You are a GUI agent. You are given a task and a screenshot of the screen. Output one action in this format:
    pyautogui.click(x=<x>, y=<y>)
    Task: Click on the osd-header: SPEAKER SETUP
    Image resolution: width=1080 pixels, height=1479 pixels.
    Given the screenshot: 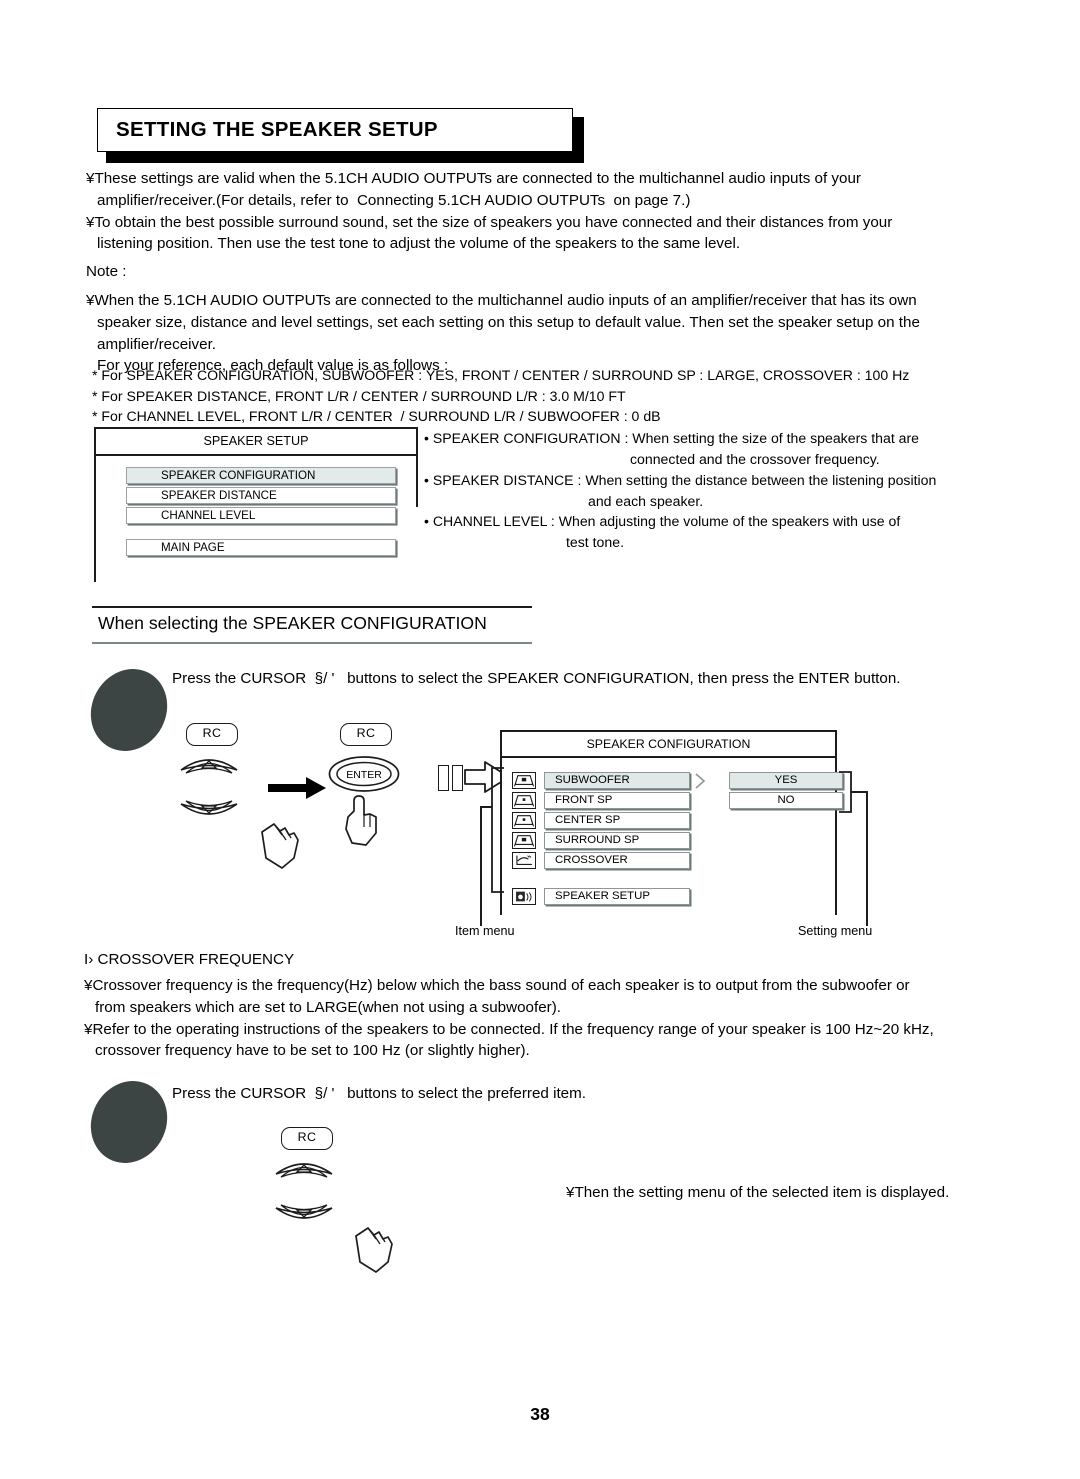 What is the action you would take?
    pyautogui.click(x=256, y=441)
    